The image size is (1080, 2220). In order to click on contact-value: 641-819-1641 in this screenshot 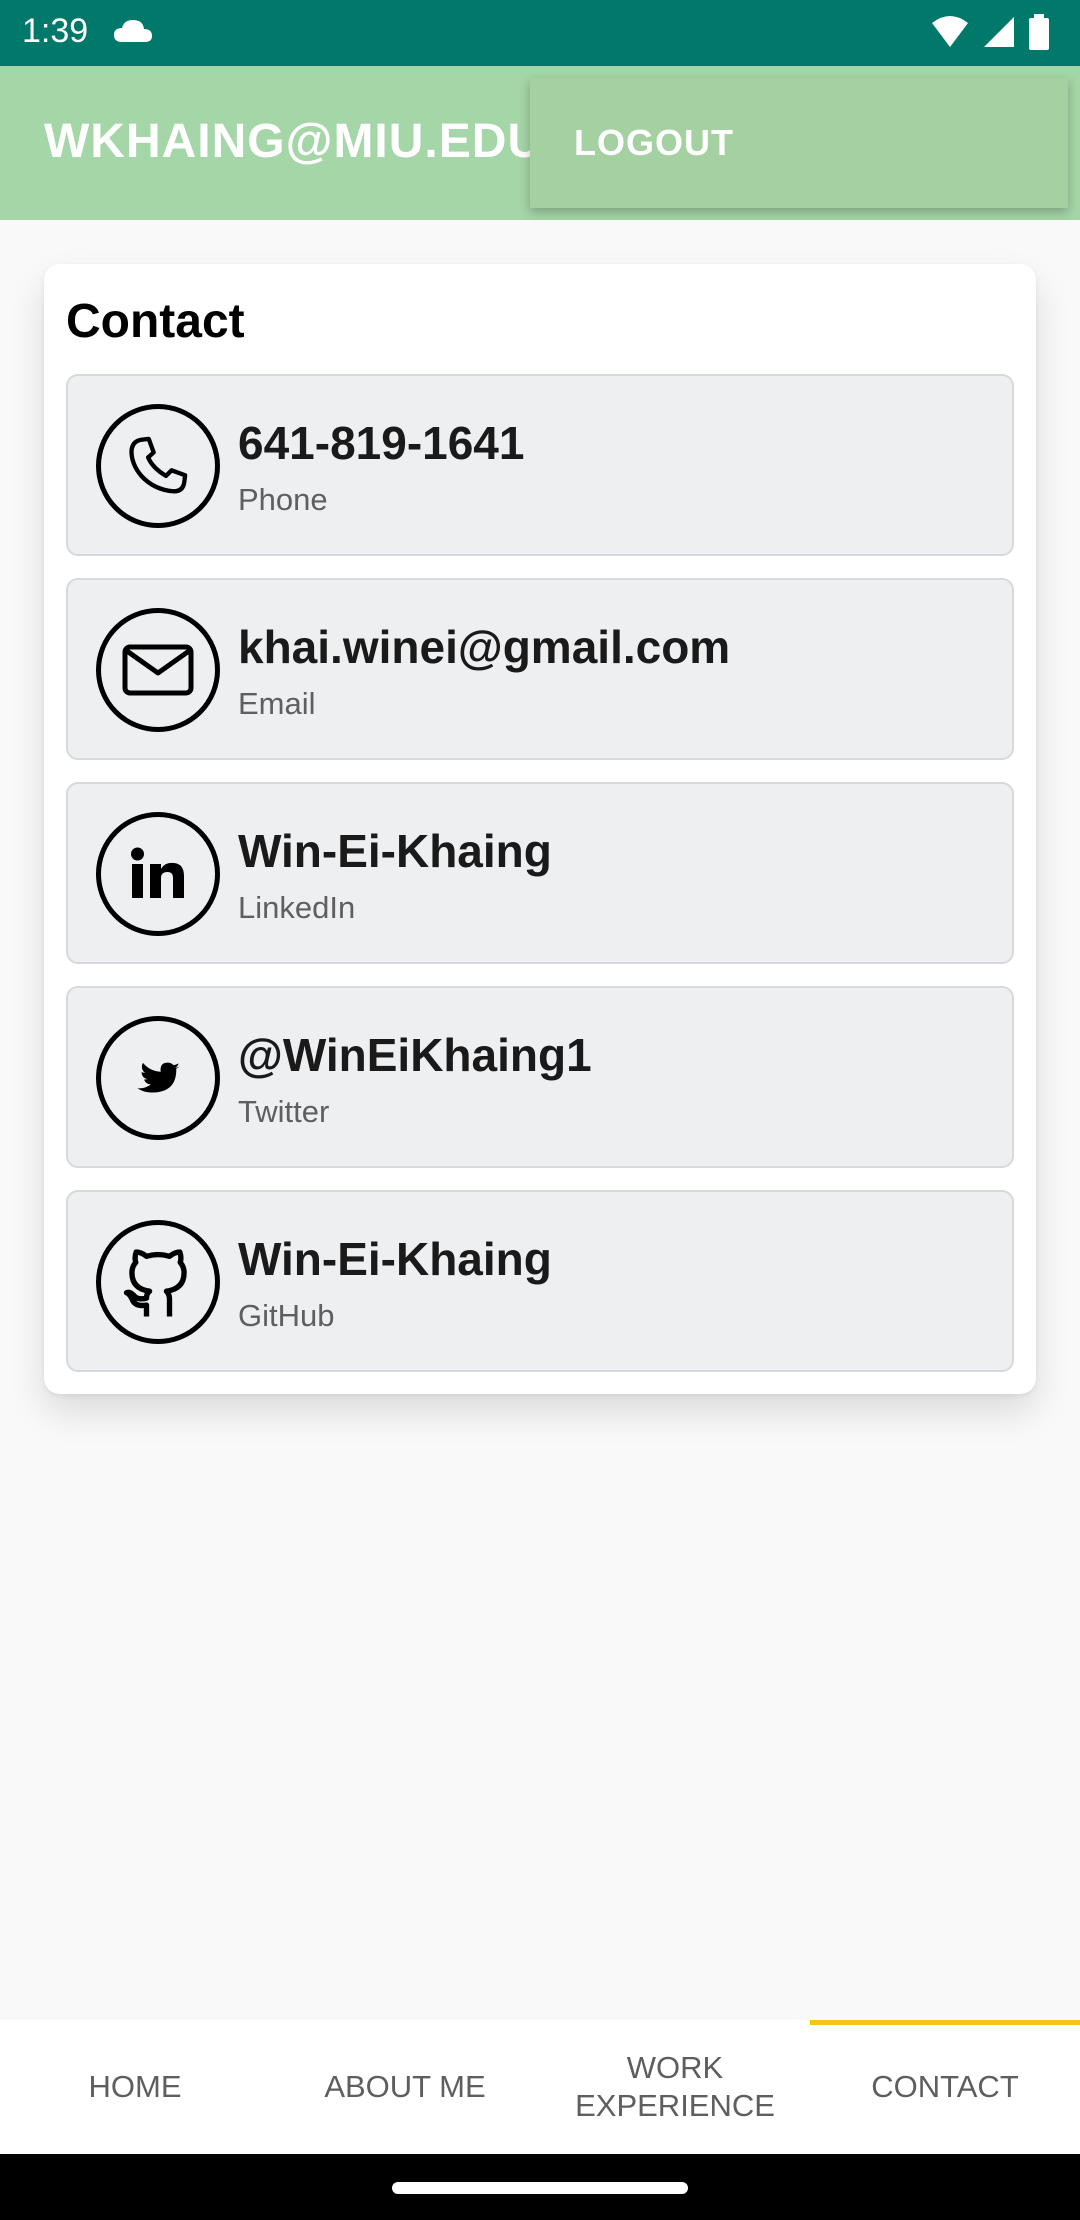, I will do `click(381, 443)`.